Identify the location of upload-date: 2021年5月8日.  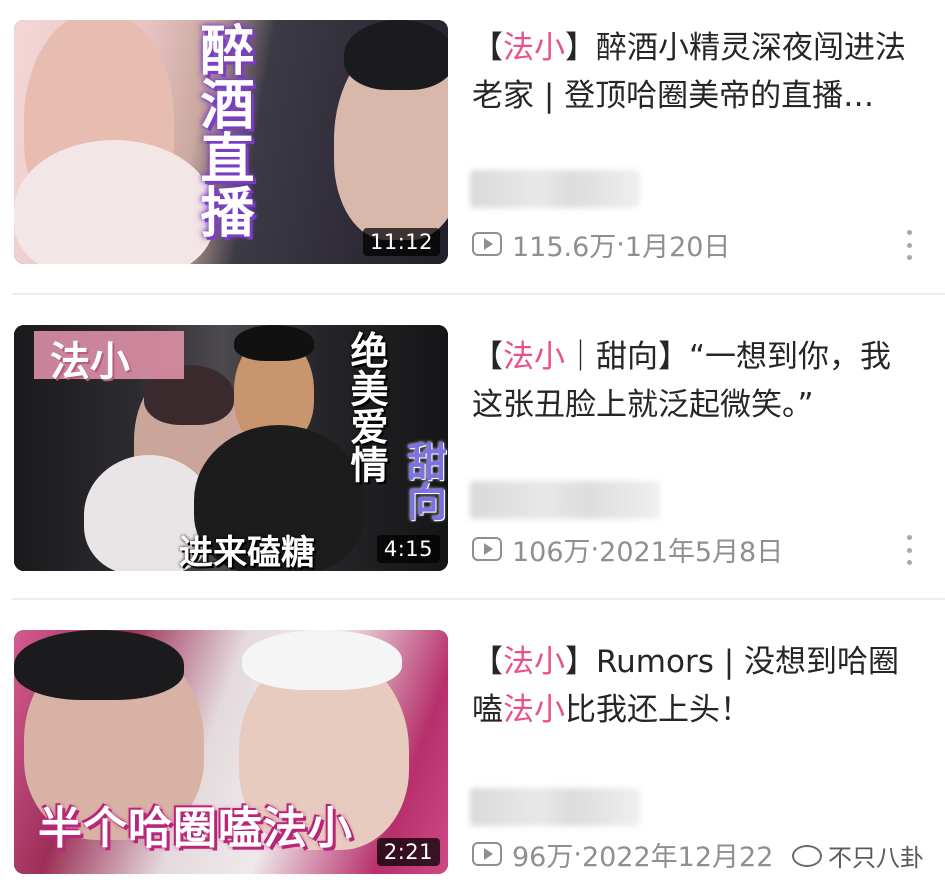
(691, 552).